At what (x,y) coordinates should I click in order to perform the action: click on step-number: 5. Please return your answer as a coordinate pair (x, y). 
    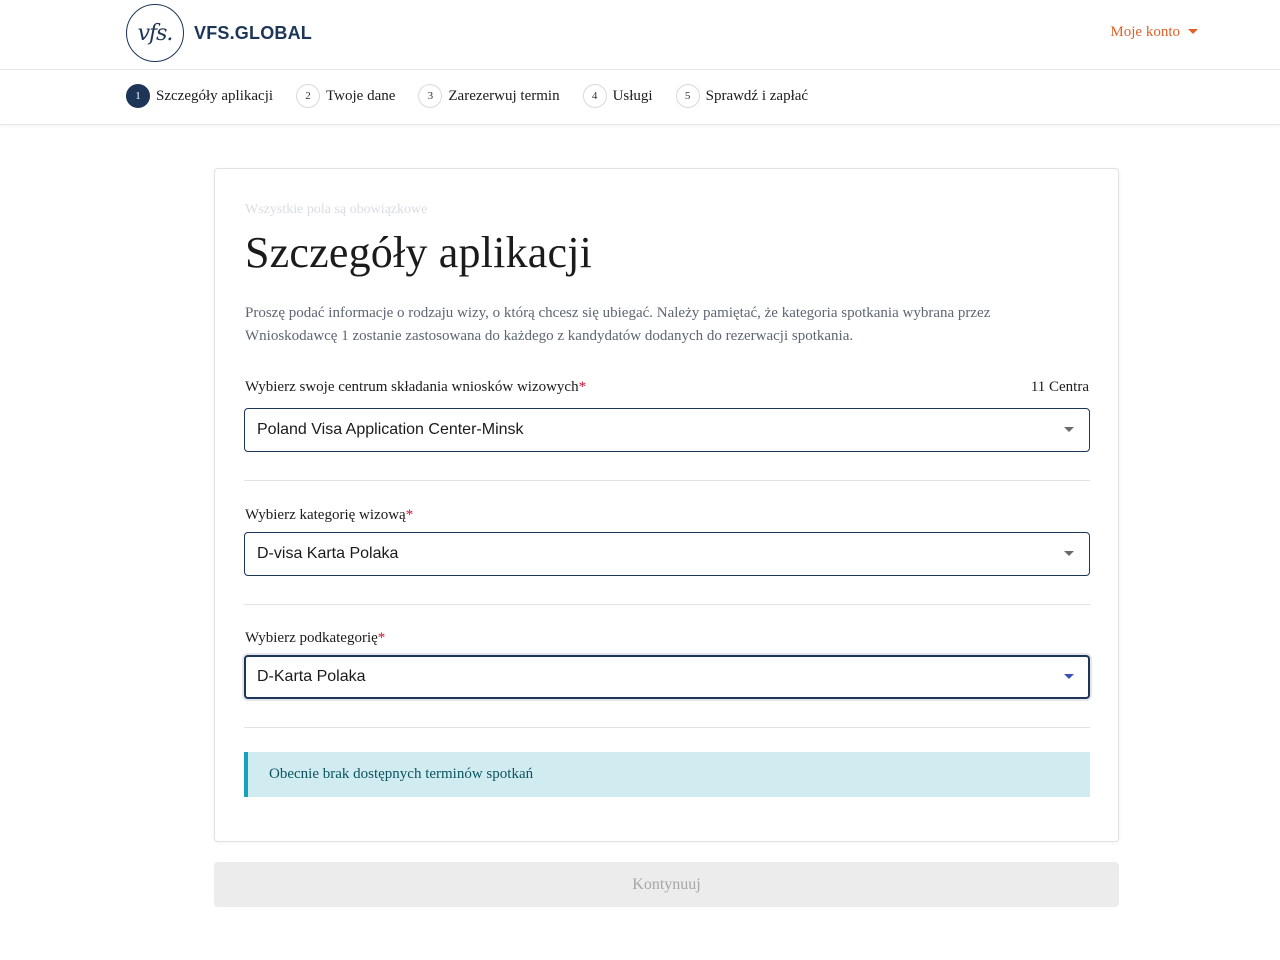
    Looking at the image, I should click on (687, 96).